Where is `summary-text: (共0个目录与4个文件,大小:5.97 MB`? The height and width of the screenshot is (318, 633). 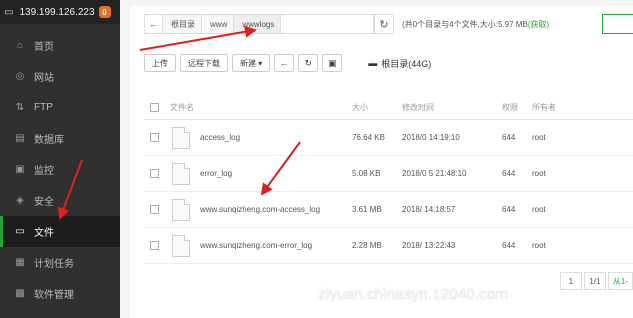 summary-text: (共0个目录与4个文件,大小:5.97 MB is located at coordinates (465, 24).